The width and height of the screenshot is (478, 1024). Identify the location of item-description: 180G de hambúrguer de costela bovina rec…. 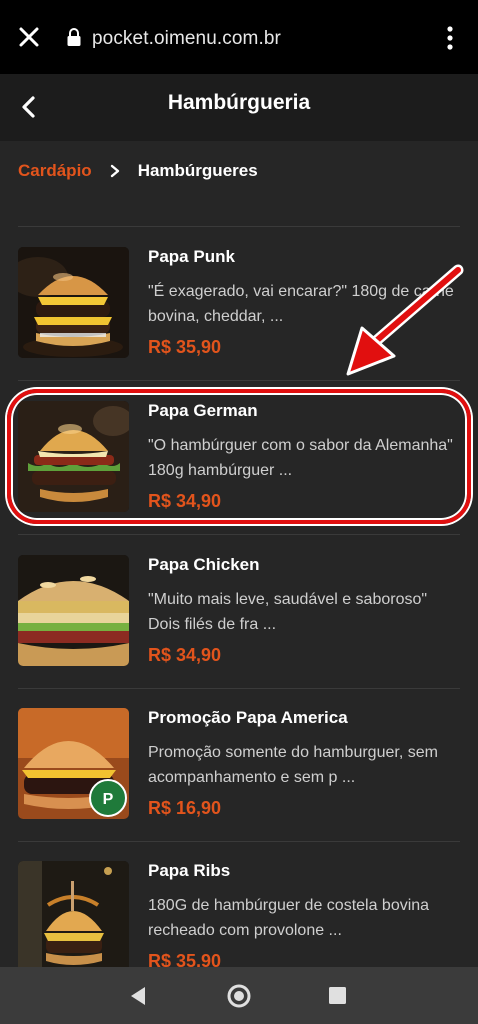
(289, 918).